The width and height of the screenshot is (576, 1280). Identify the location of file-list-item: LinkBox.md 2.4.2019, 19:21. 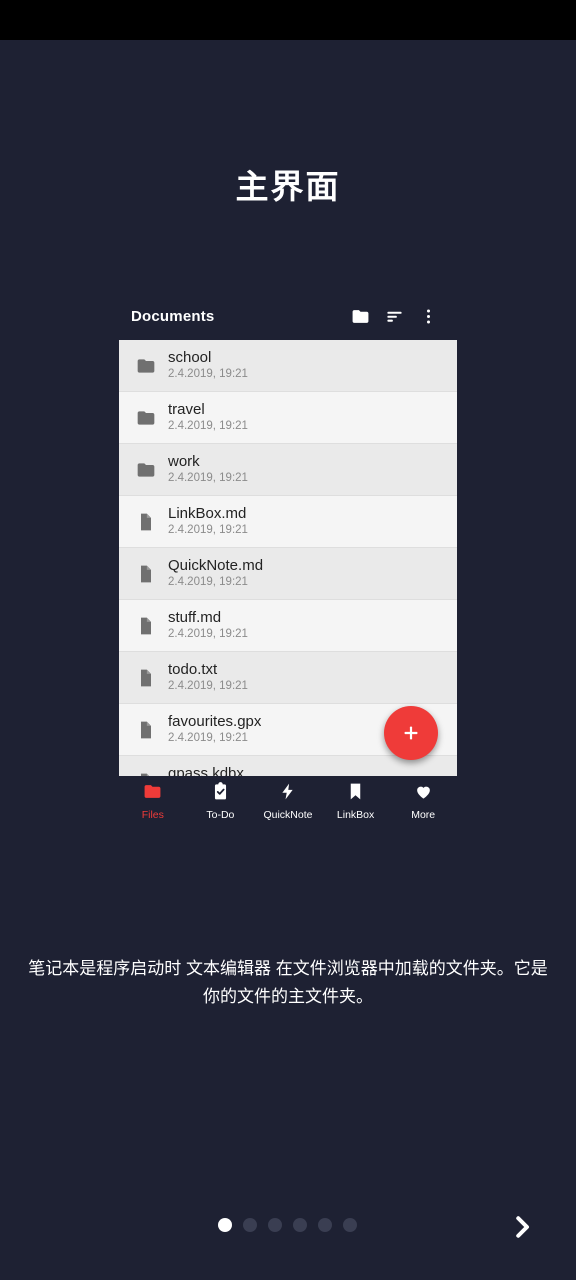
(288, 522).